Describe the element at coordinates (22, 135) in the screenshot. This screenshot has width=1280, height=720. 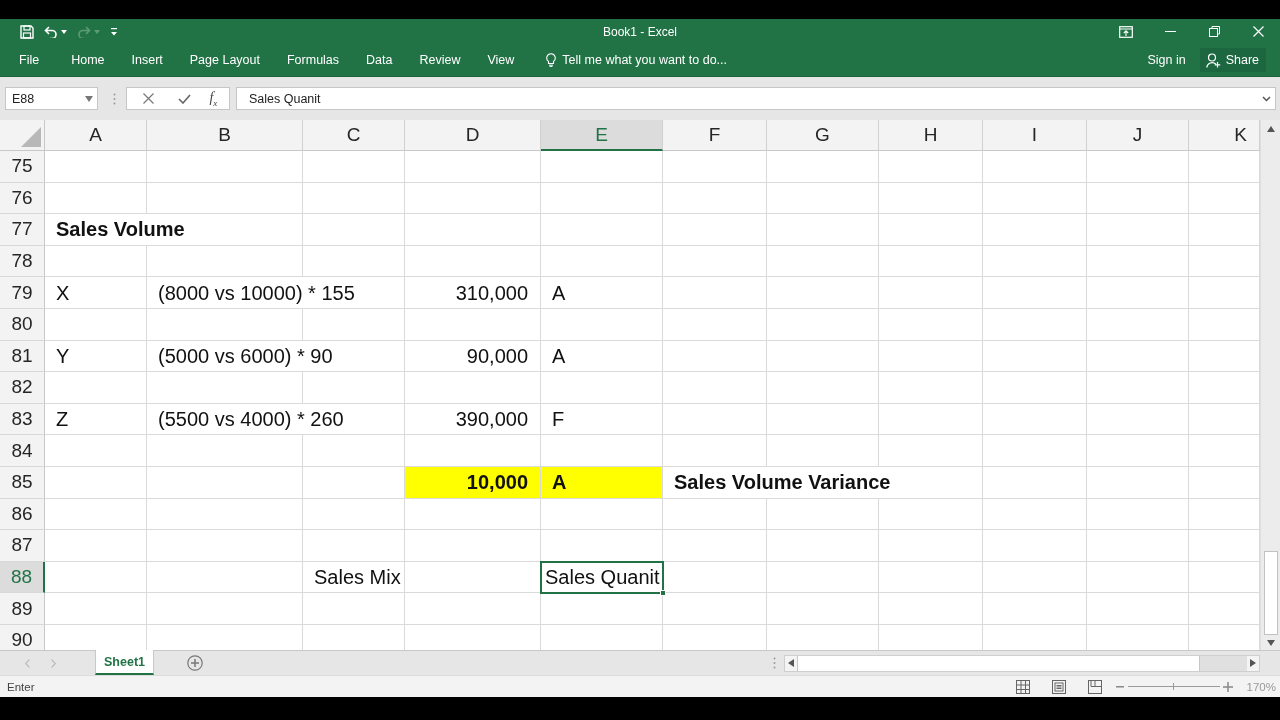
I see `select-all-button` at that location.